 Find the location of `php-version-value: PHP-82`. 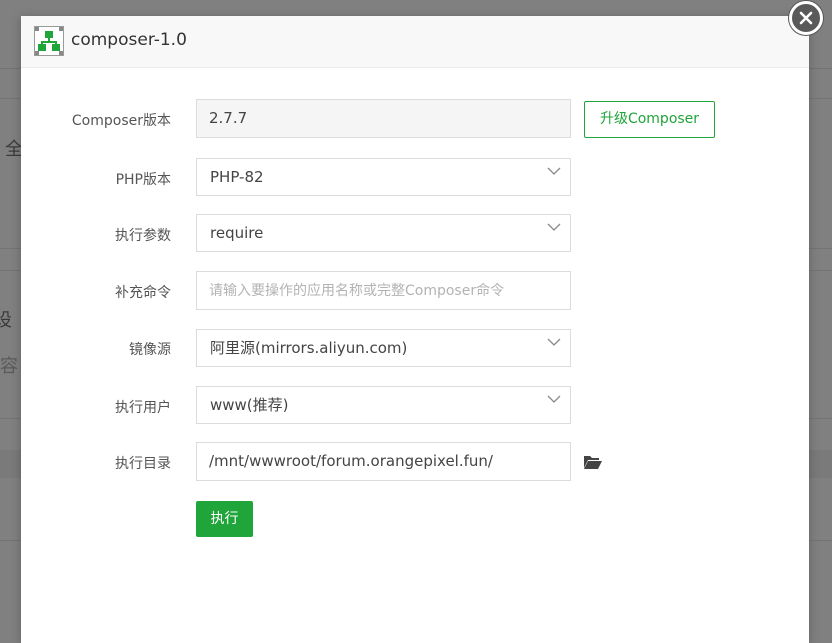

php-version-value: PHP-82 is located at coordinates (237, 177).